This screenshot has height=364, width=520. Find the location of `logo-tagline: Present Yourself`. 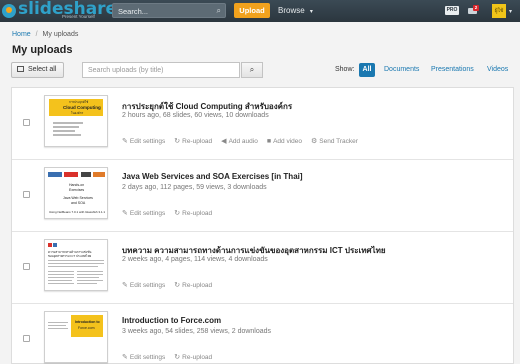

logo-tagline: Present Yourself is located at coordinates (78, 16).